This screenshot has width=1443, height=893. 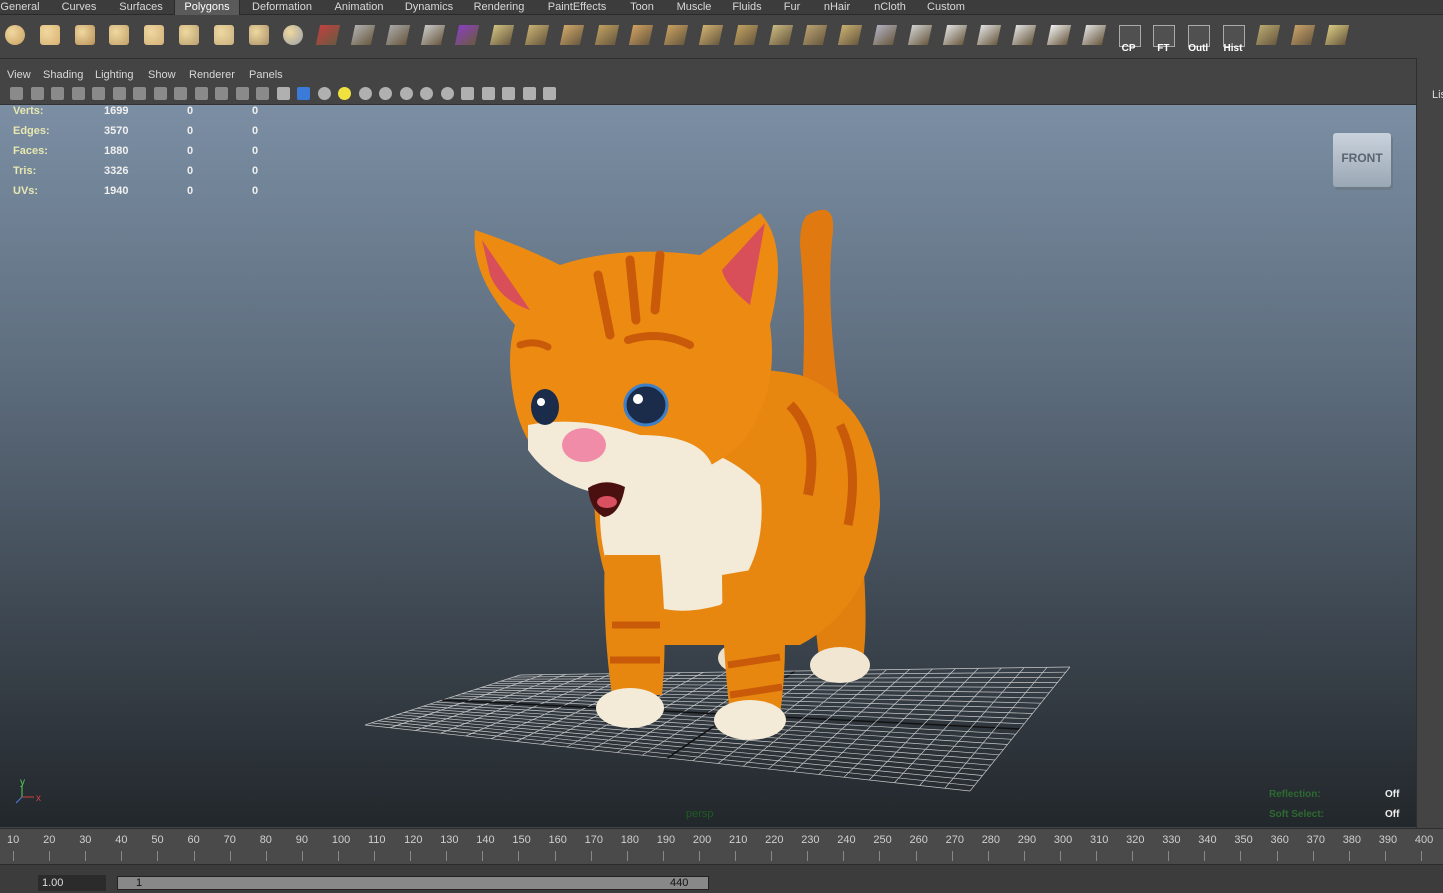 I want to click on shadows-icon, so click(x=365, y=93).